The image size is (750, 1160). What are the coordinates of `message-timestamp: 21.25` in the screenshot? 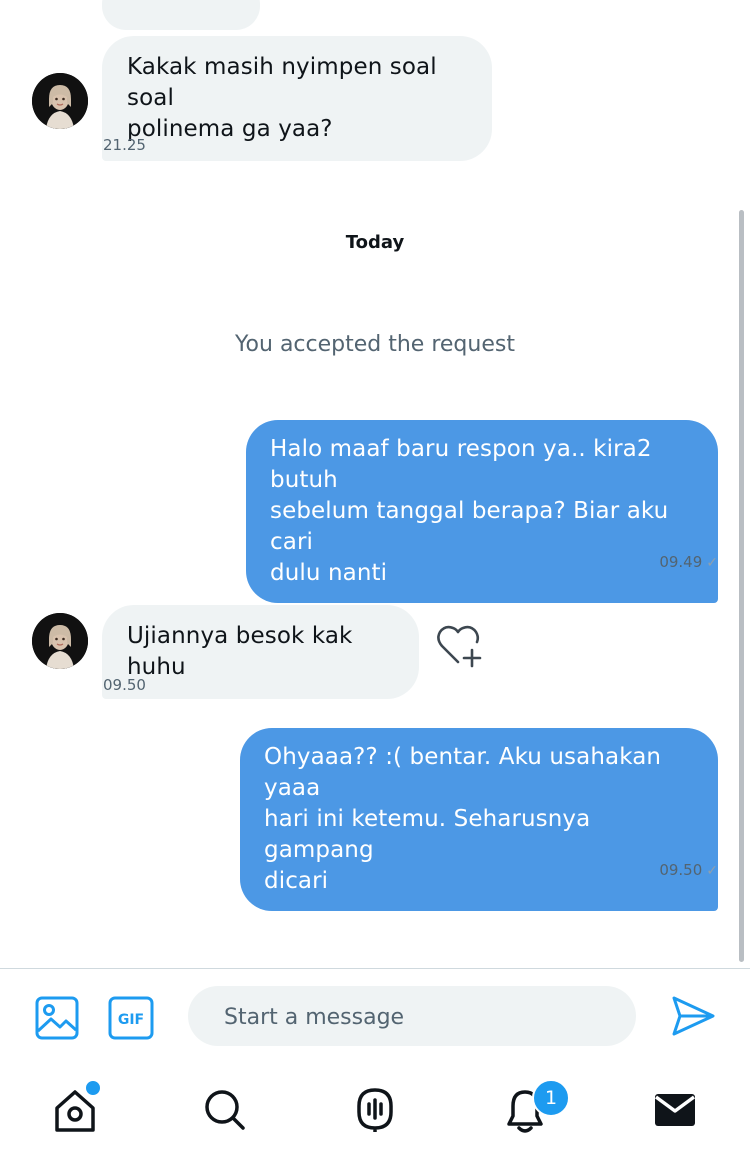 It's located at (124, 145).